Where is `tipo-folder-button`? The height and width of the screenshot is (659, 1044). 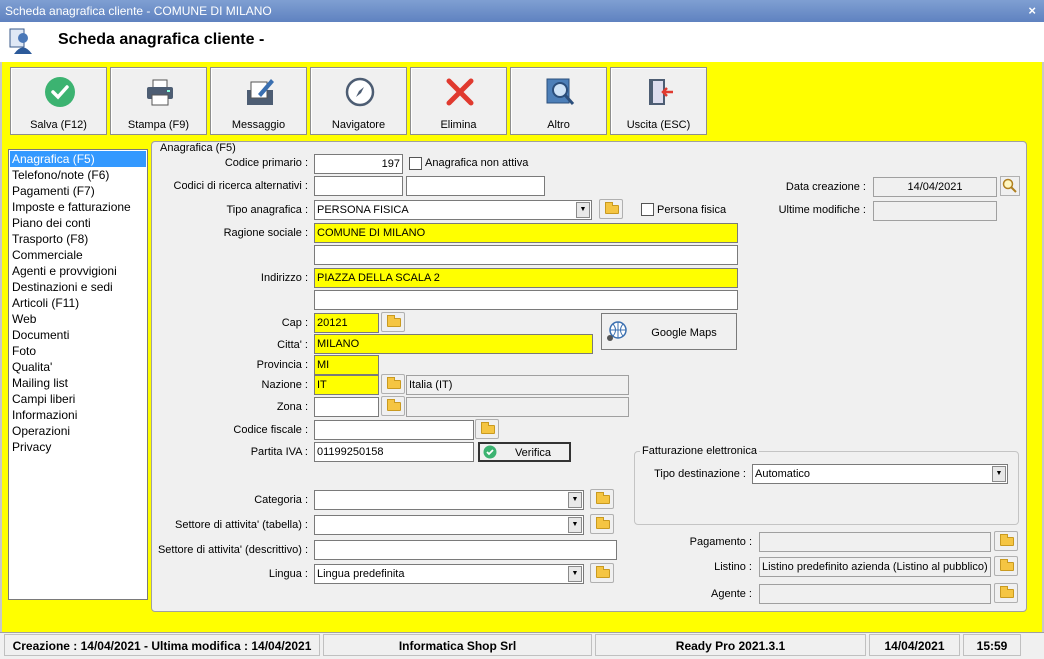
tipo-folder-button is located at coordinates (611, 209).